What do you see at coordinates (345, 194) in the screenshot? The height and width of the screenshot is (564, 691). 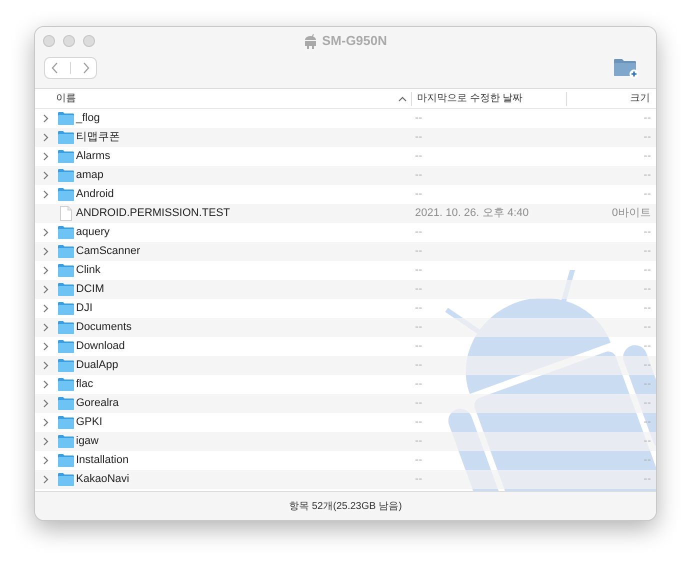 I see `file-row: Android -- --` at bounding box center [345, 194].